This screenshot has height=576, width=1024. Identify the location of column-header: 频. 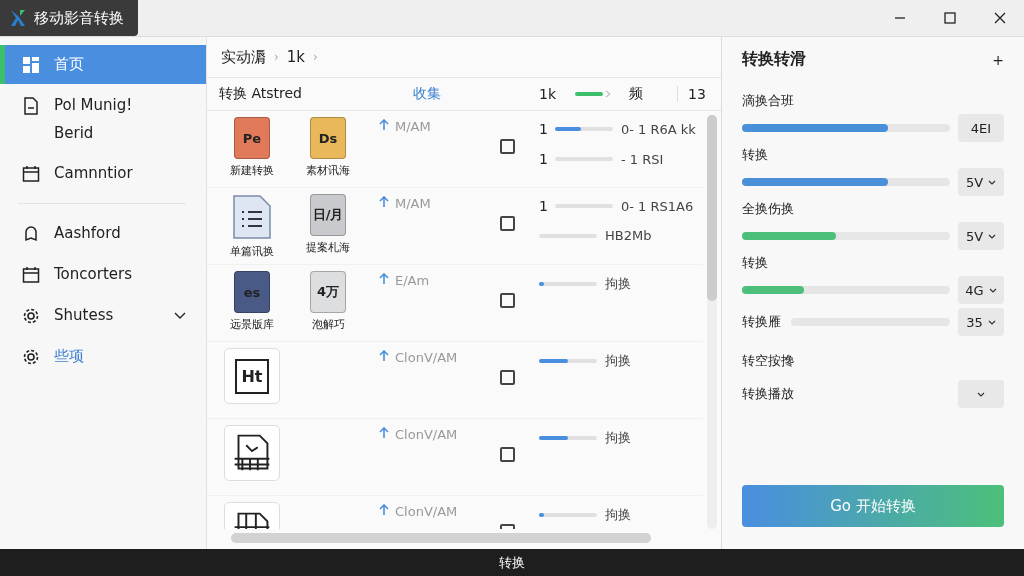
(653, 94).